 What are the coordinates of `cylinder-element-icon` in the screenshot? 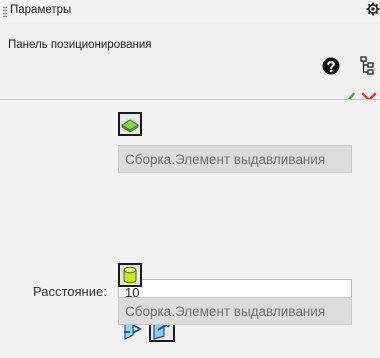 It's located at (130, 275).